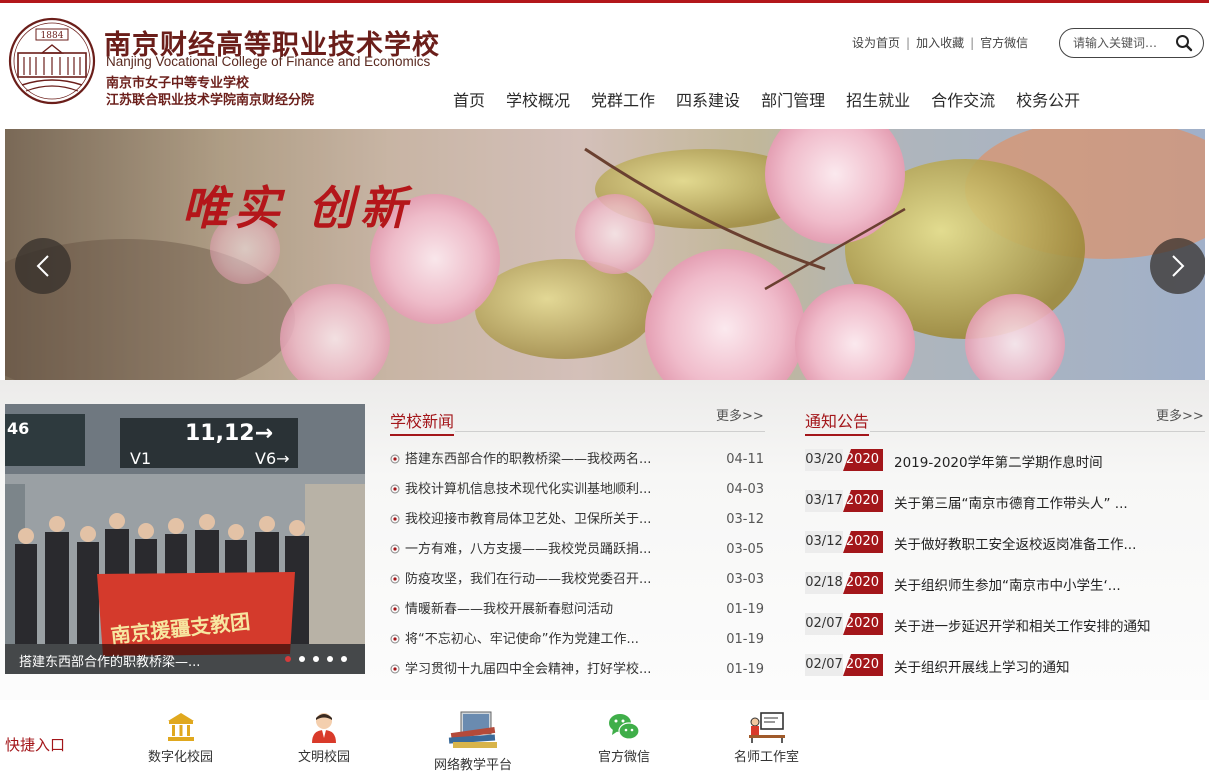 The image size is (1209, 775). I want to click on chevron-left-icon, so click(42, 266).